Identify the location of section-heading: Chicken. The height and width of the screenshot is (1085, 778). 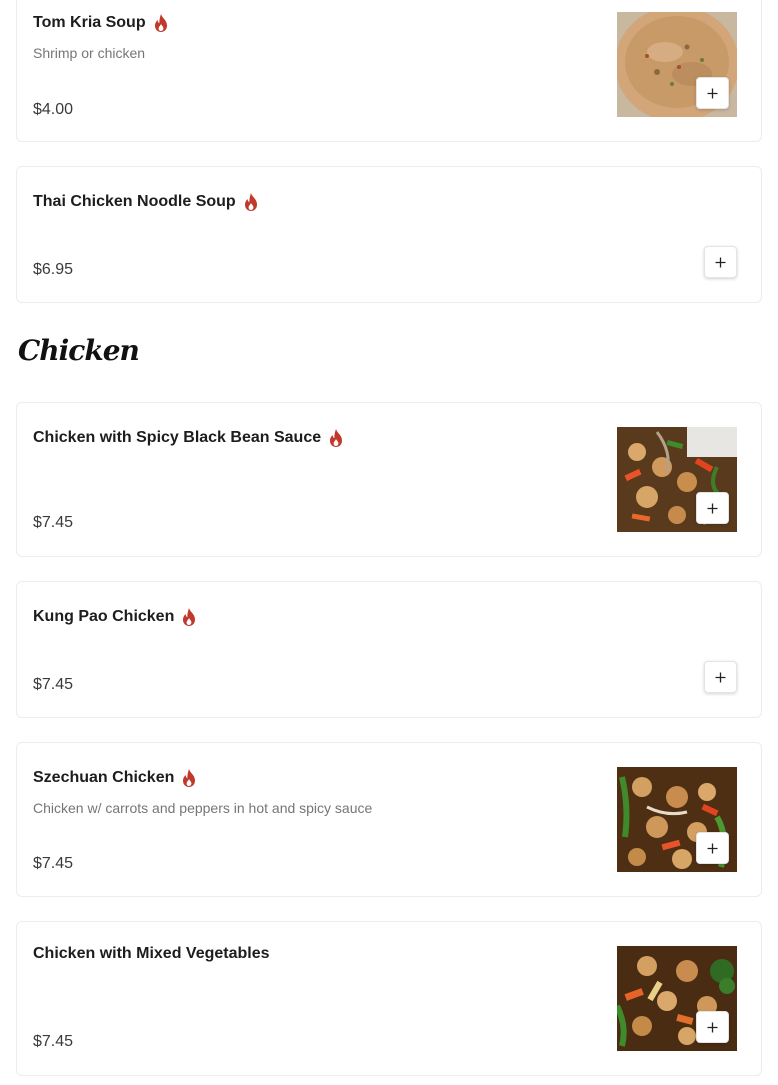
(79, 350).